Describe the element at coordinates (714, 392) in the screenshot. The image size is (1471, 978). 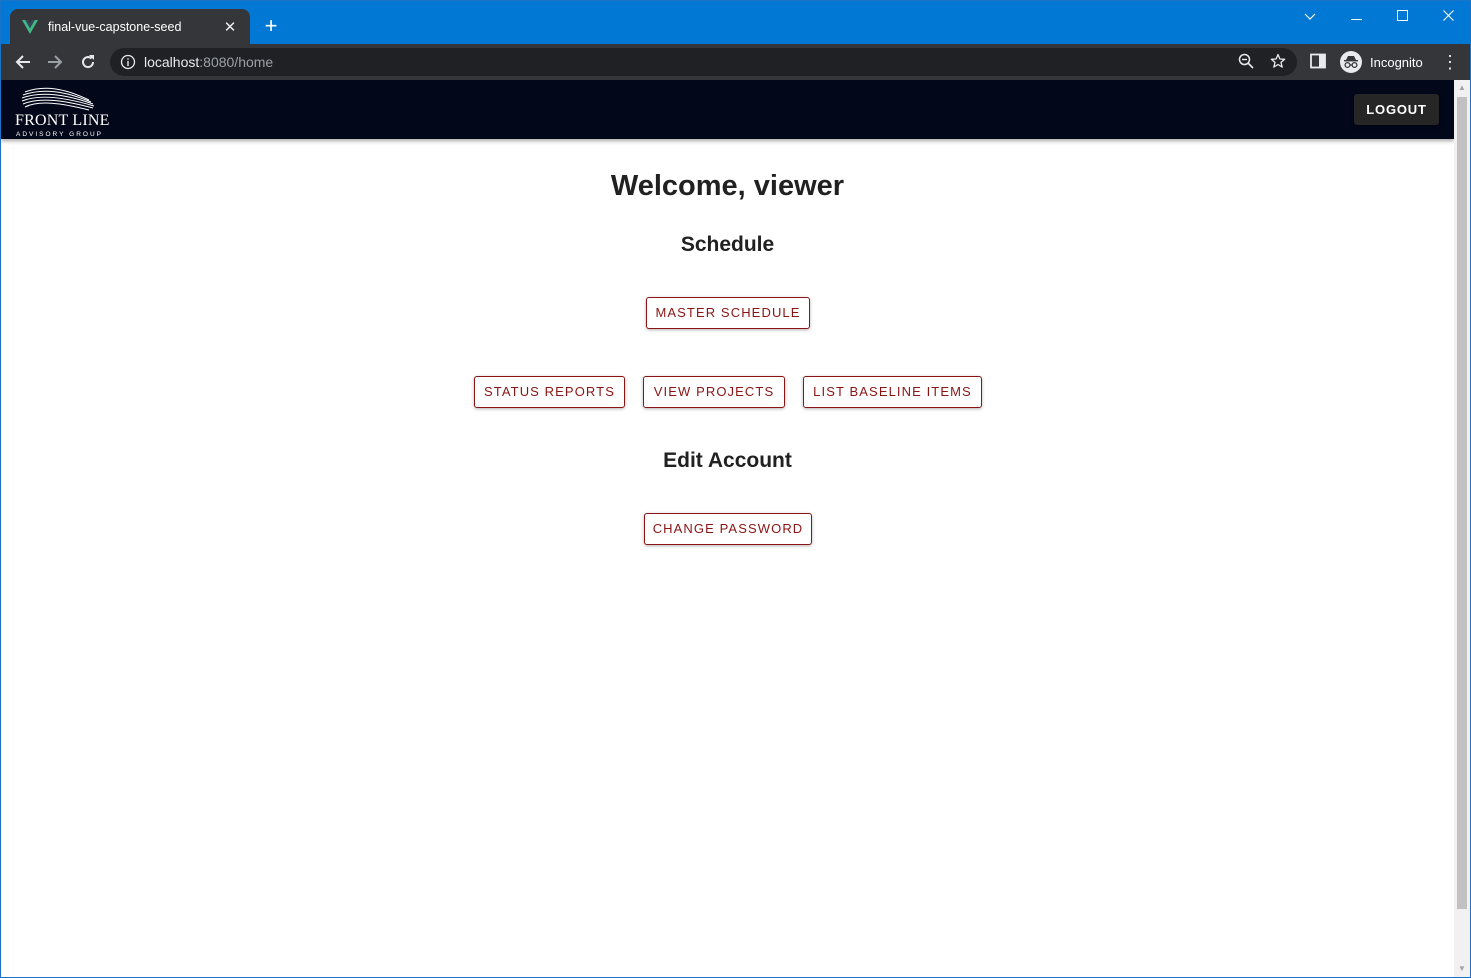
I see `view-projects-button: VIEW PROJECTS` at that location.